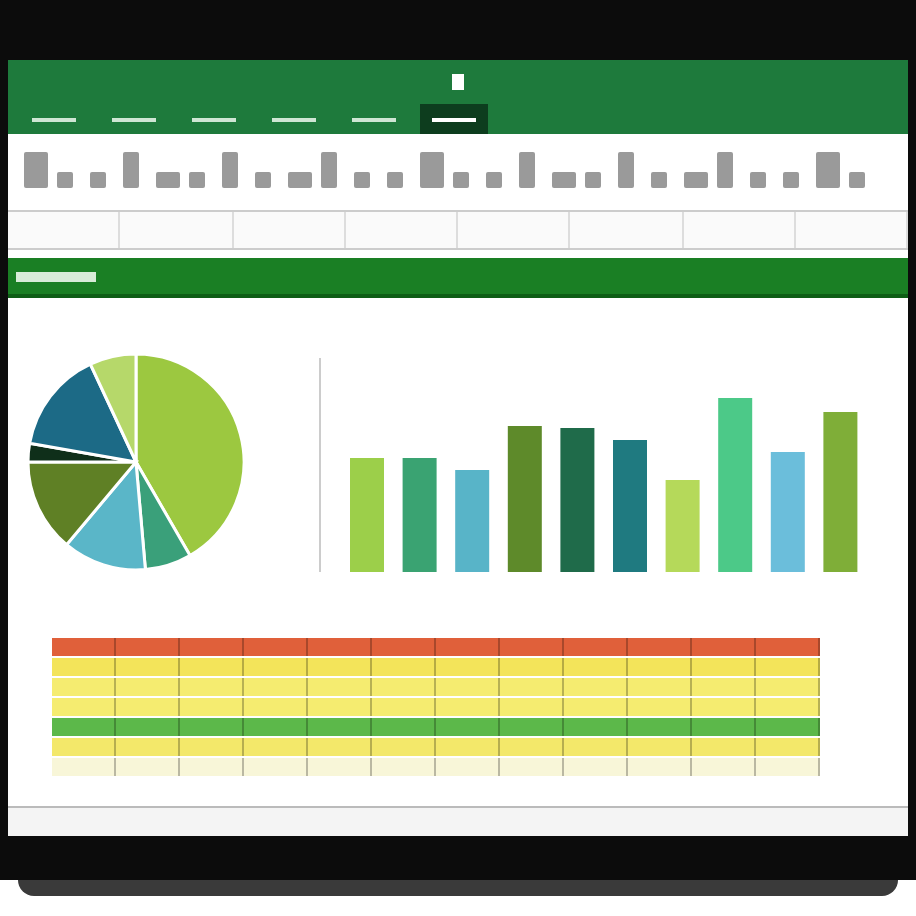 This screenshot has width=916, height=916. What do you see at coordinates (454, 119) in the screenshot?
I see `ribbon-tab` at bounding box center [454, 119].